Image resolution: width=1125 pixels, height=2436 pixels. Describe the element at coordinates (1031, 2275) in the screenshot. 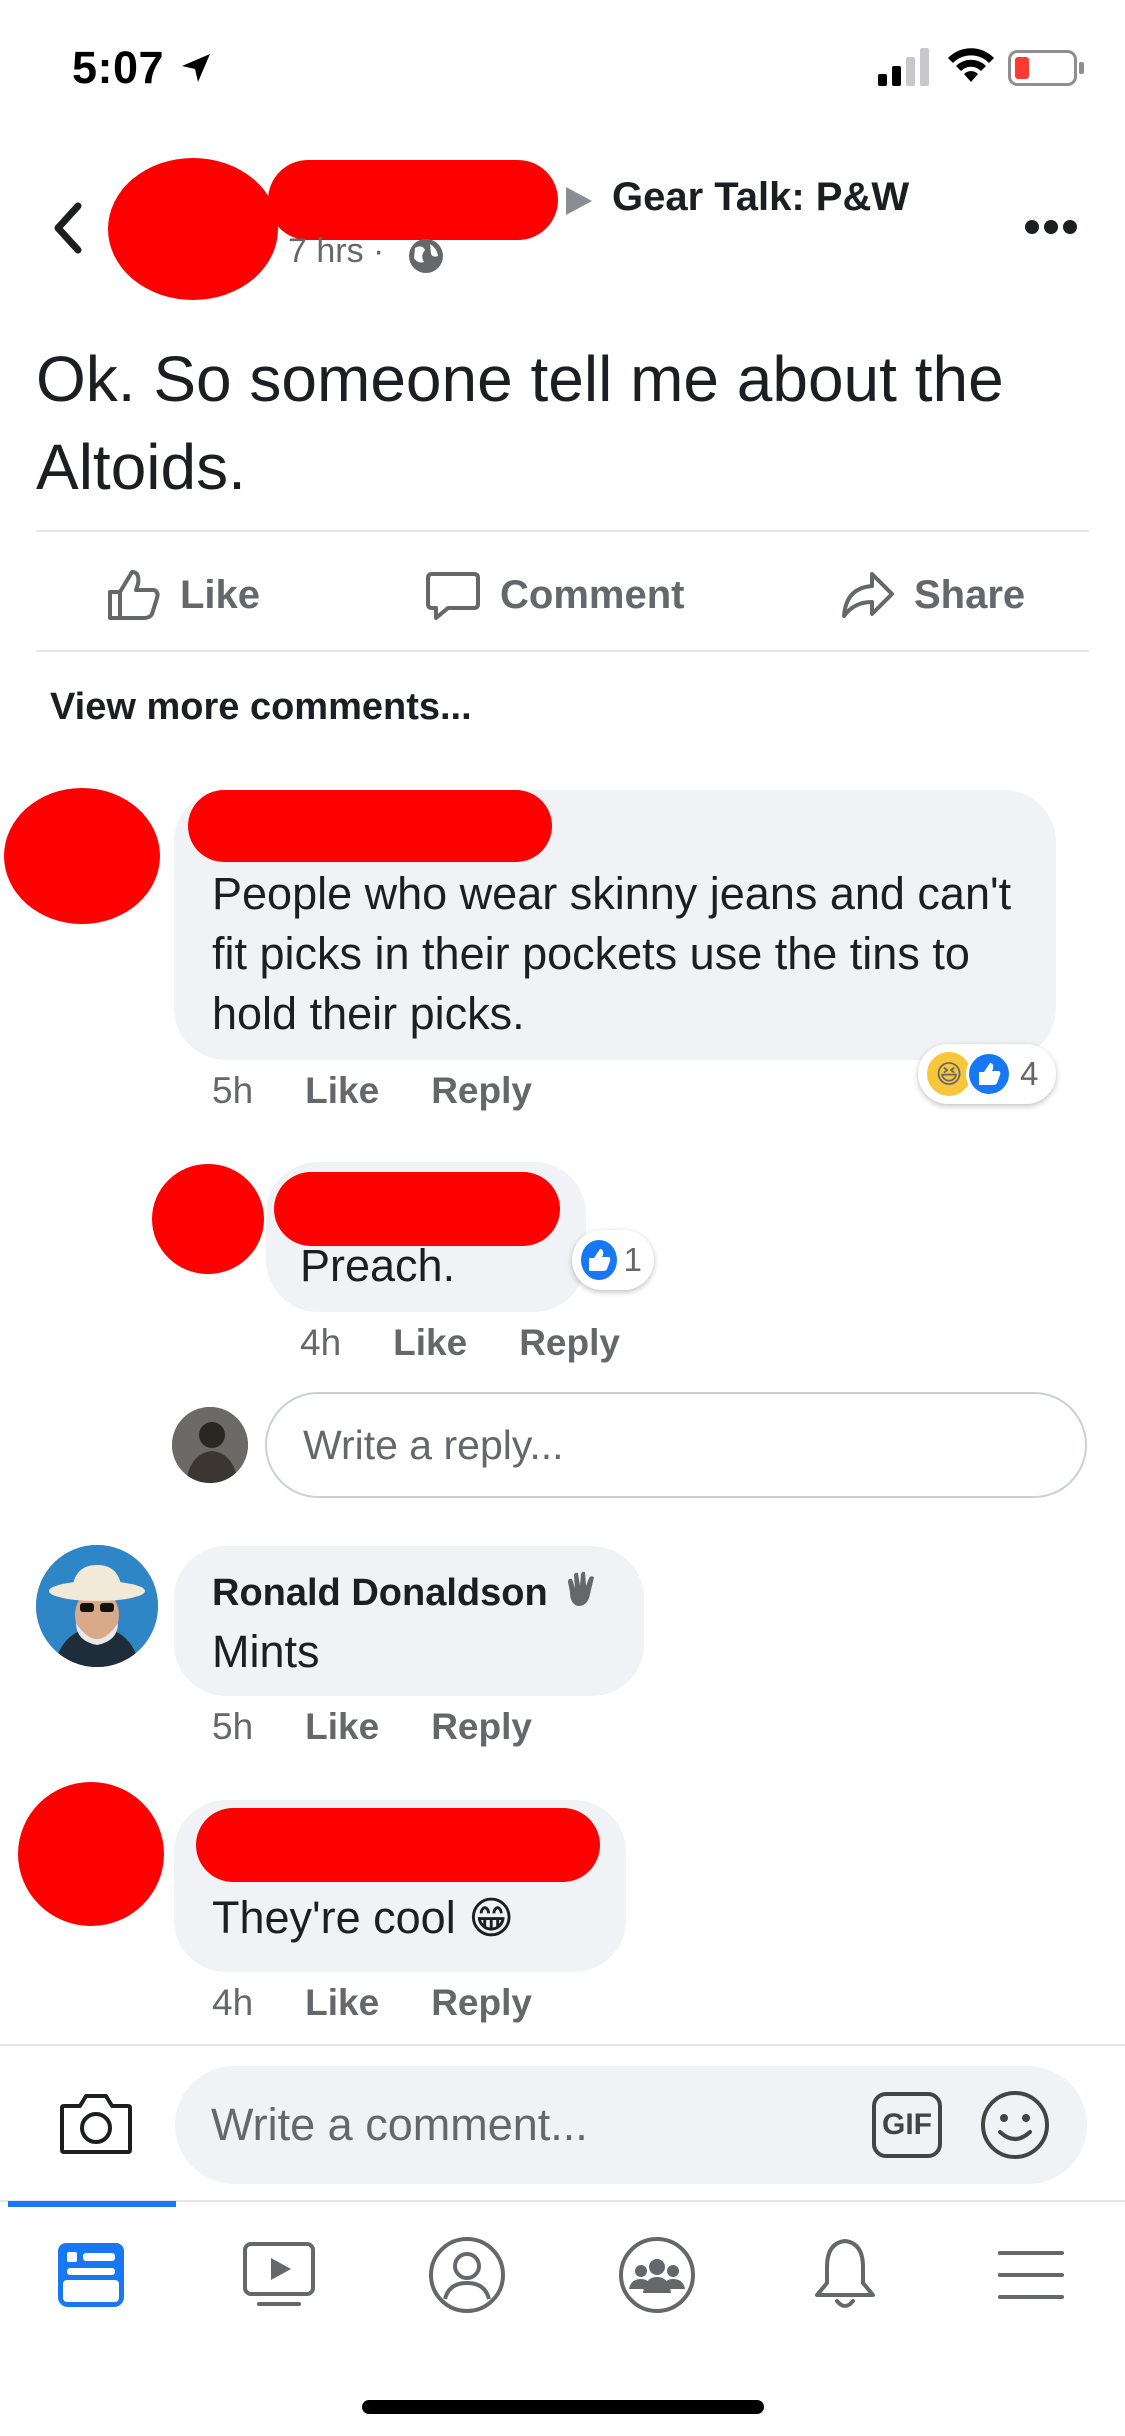

I see `menu-icon` at that location.